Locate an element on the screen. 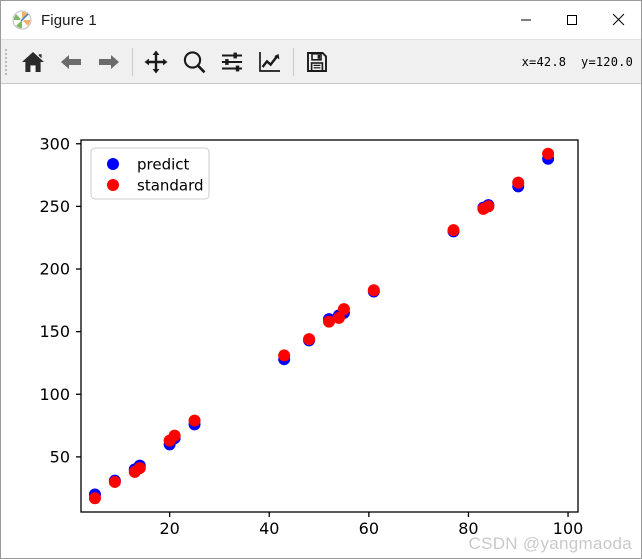  x-tick-label: 40 is located at coordinates (269, 528).